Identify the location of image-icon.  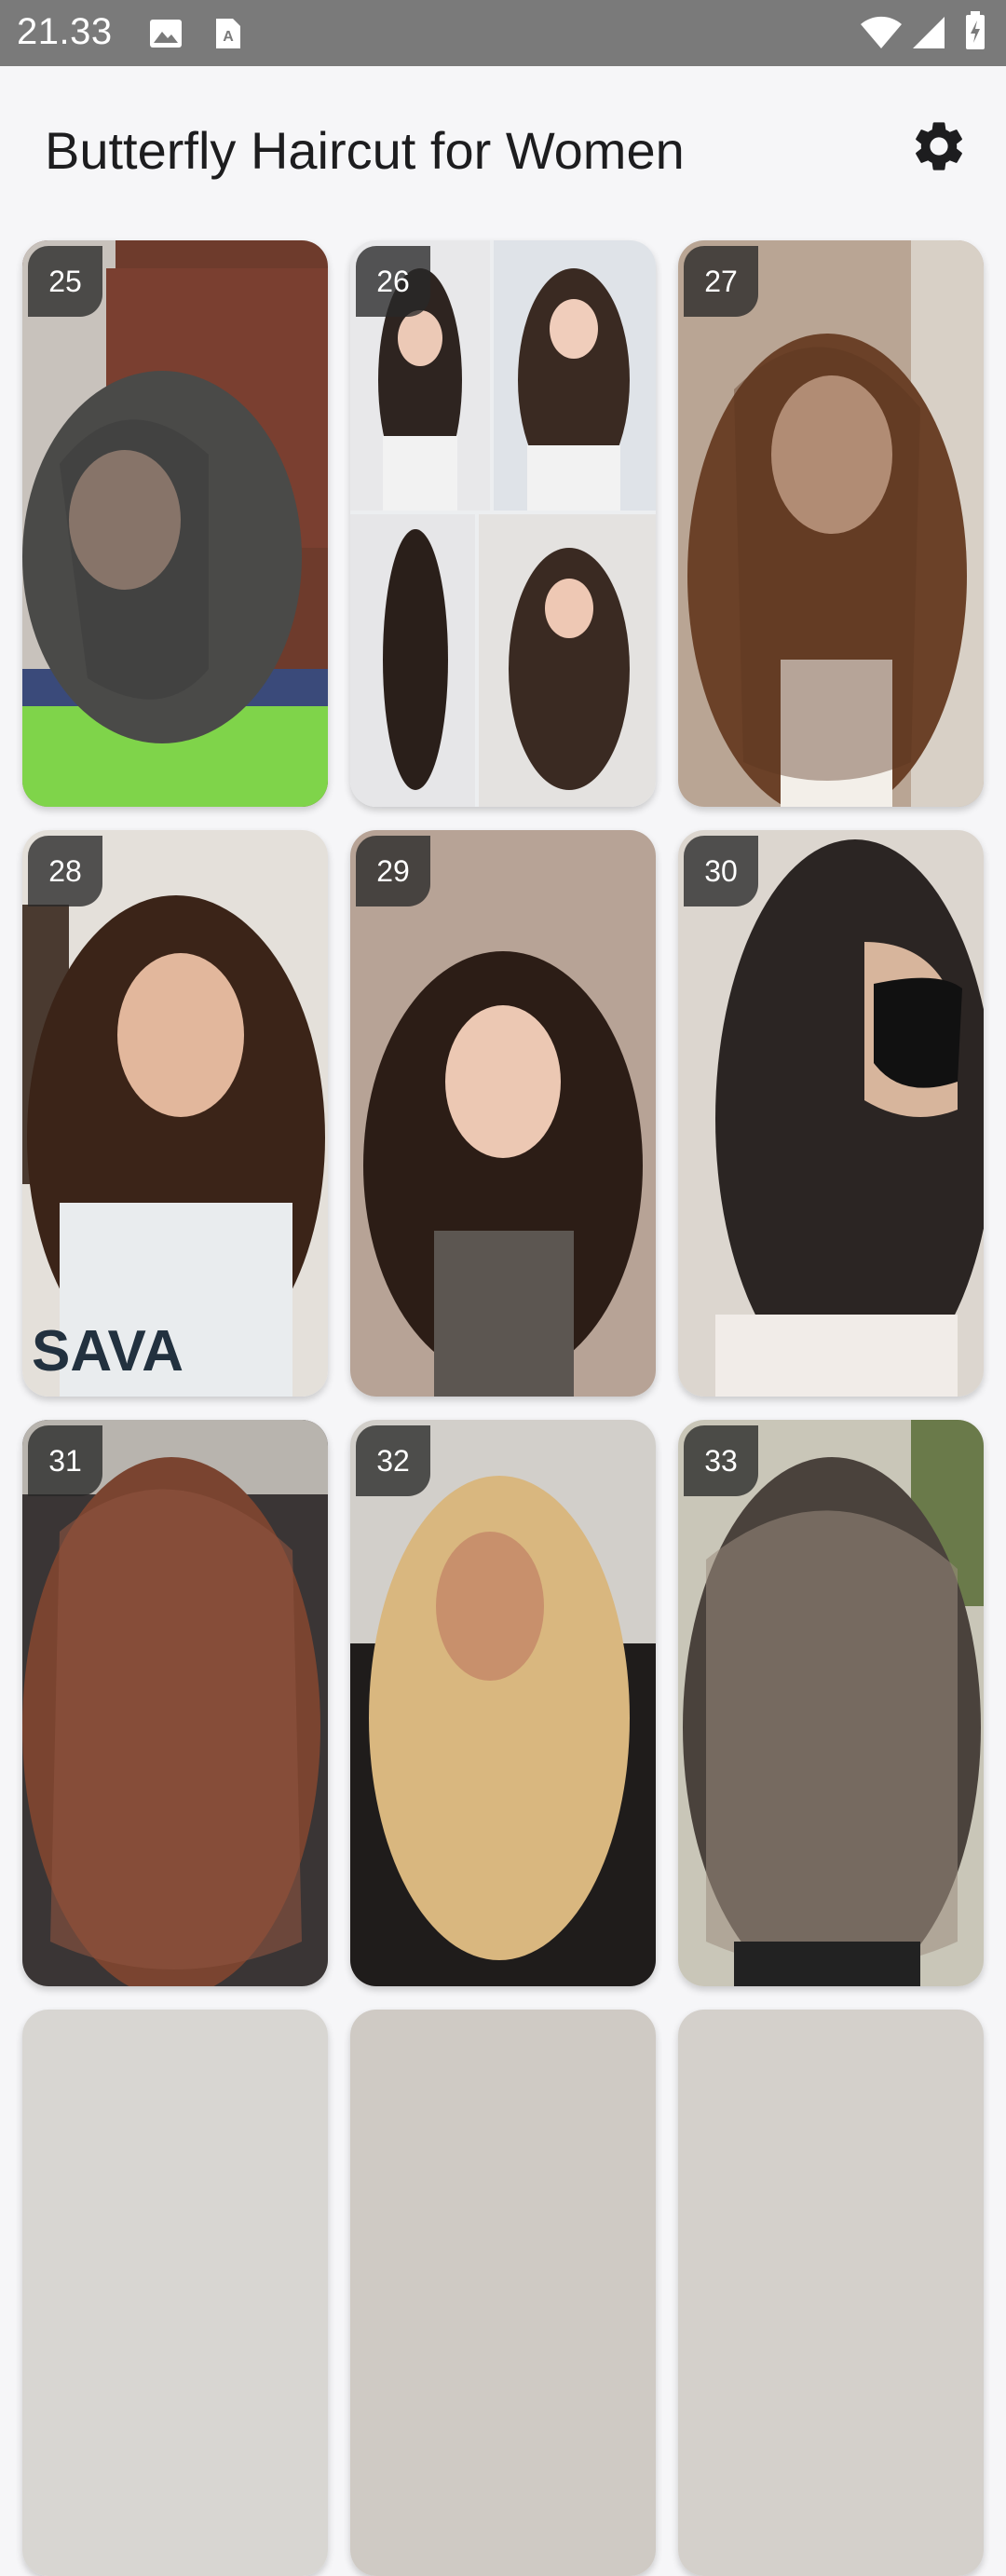
(166, 34).